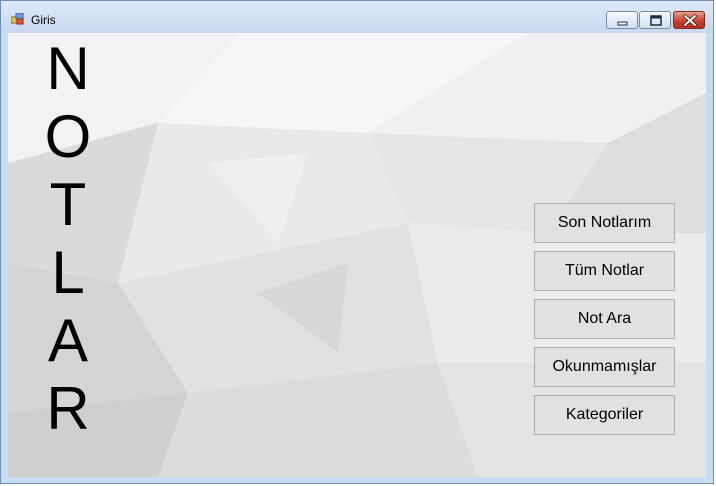 The width and height of the screenshot is (716, 486). Describe the element at coordinates (604, 415) in the screenshot. I see `kategoriler-button: Kategoriler` at that location.